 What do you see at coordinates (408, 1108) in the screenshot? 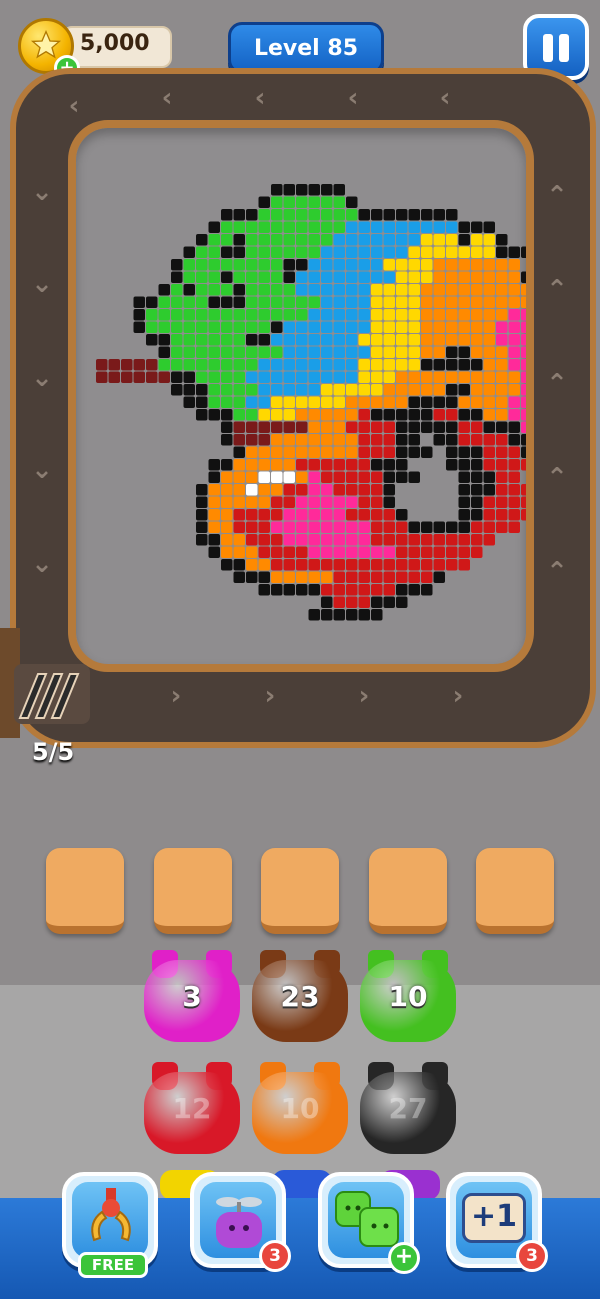
I see `jelly-stack: 27` at bounding box center [408, 1108].